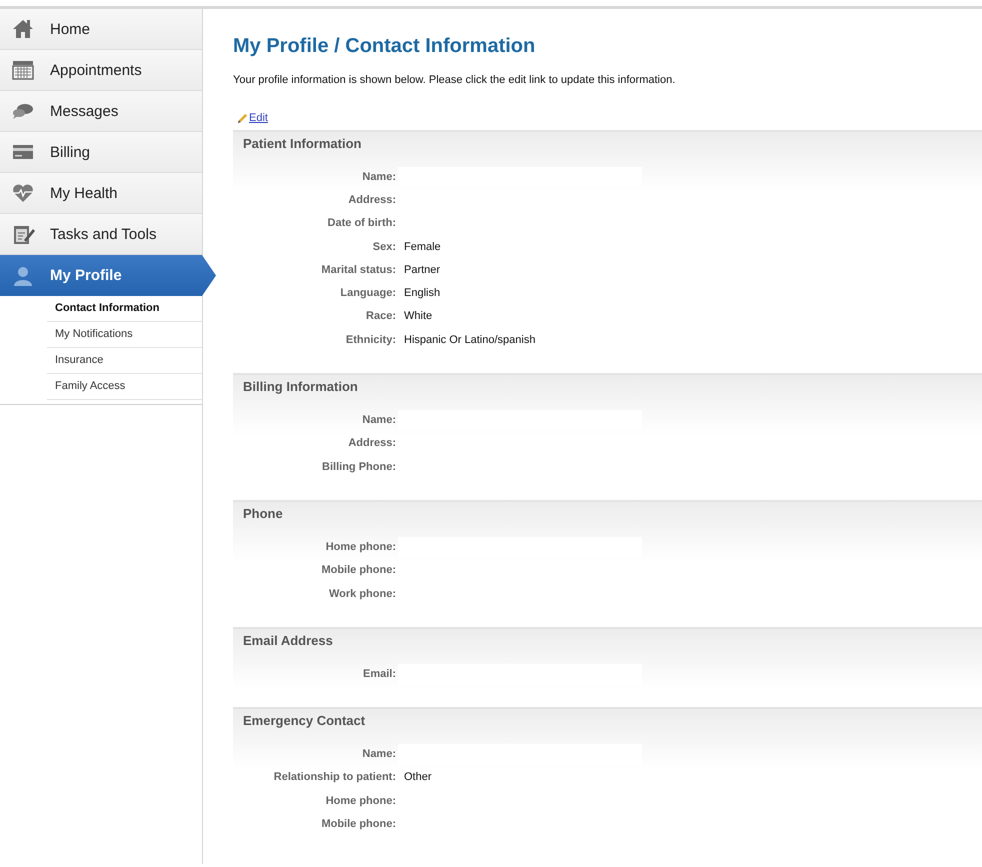  Describe the element at coordinates (263, 514) in the screenshot. I see `section-title: Phone` at that location.